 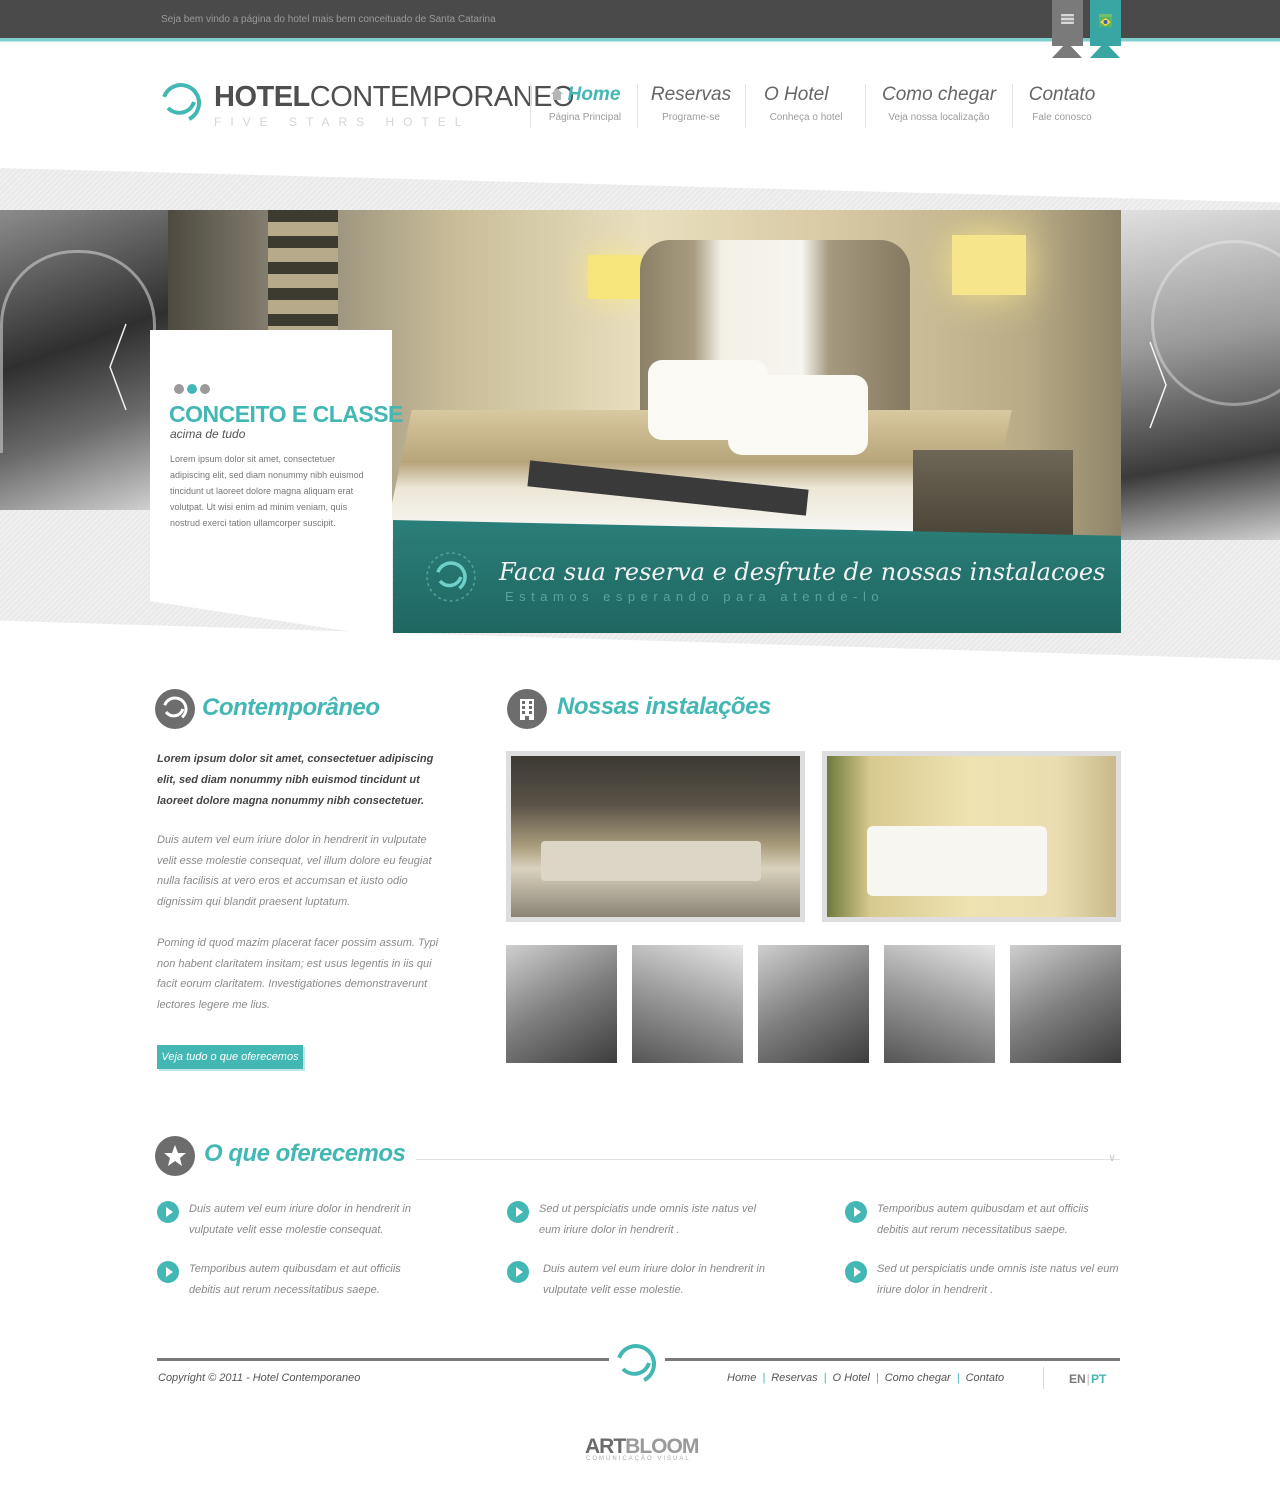 What do you see at coordinates (305, 1153) in the screenshot?
I see `offers-title: O que oferecemos` at bounding box center [305, 1153].